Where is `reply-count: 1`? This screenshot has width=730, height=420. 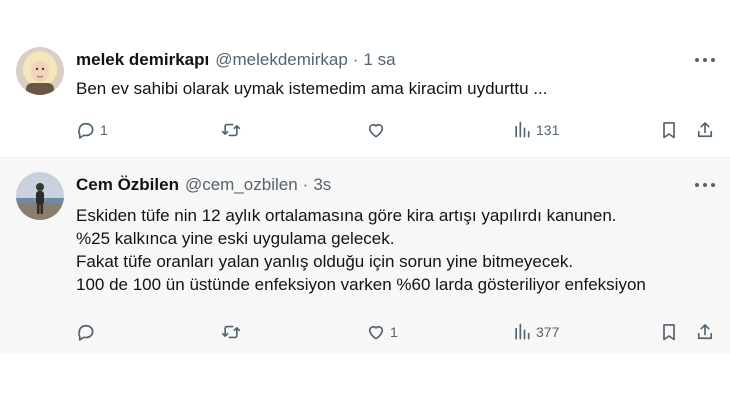 reply-count: 1 is located at coordinates (104, 130).